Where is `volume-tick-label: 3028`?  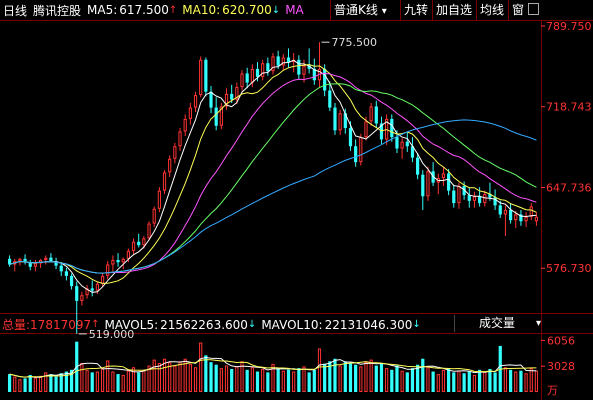 volume-tick-label: 3028 is located at coordinates (561, 366).